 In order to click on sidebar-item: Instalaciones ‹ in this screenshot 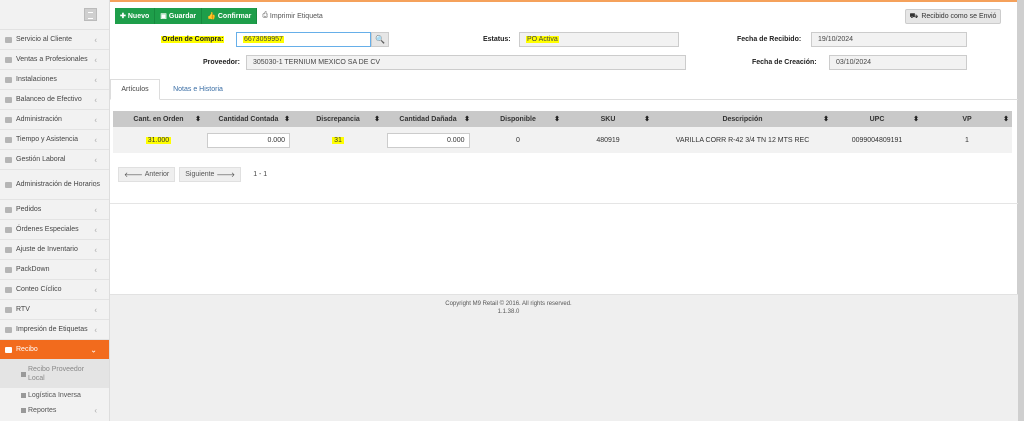, I will do `click(54, 80)`.